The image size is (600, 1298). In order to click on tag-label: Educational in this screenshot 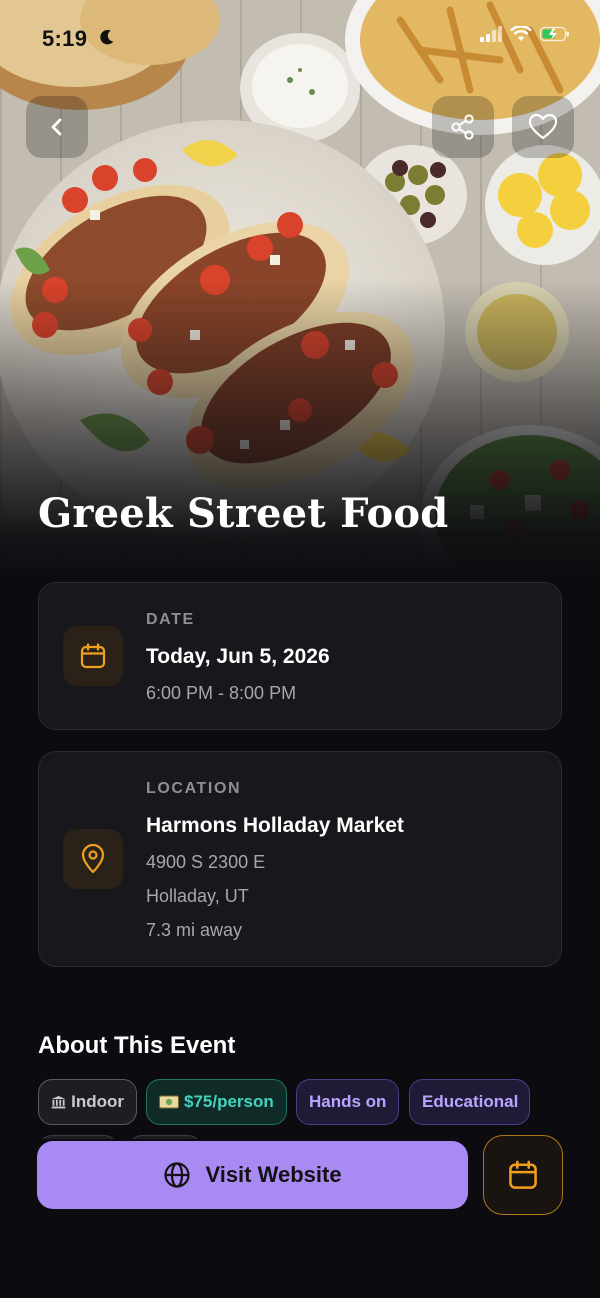, I will do `click(470, 1101)`.